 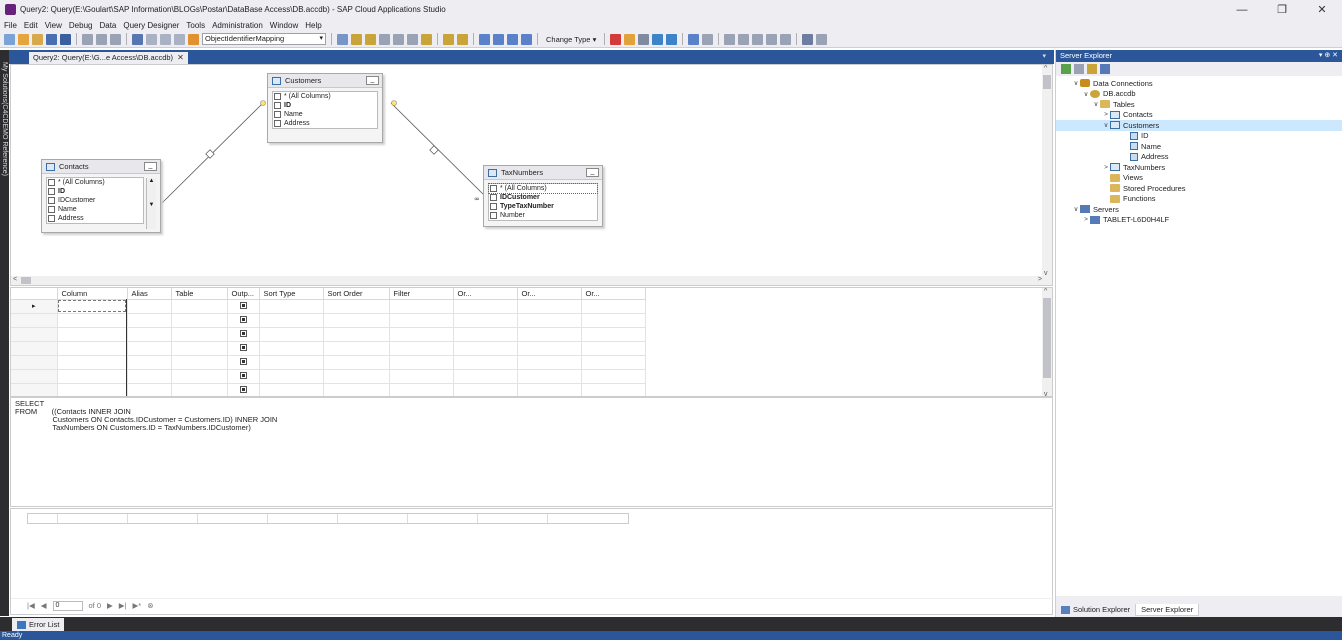 I want to click on show-criteria-pane-icon, so click(x=498, y=39).